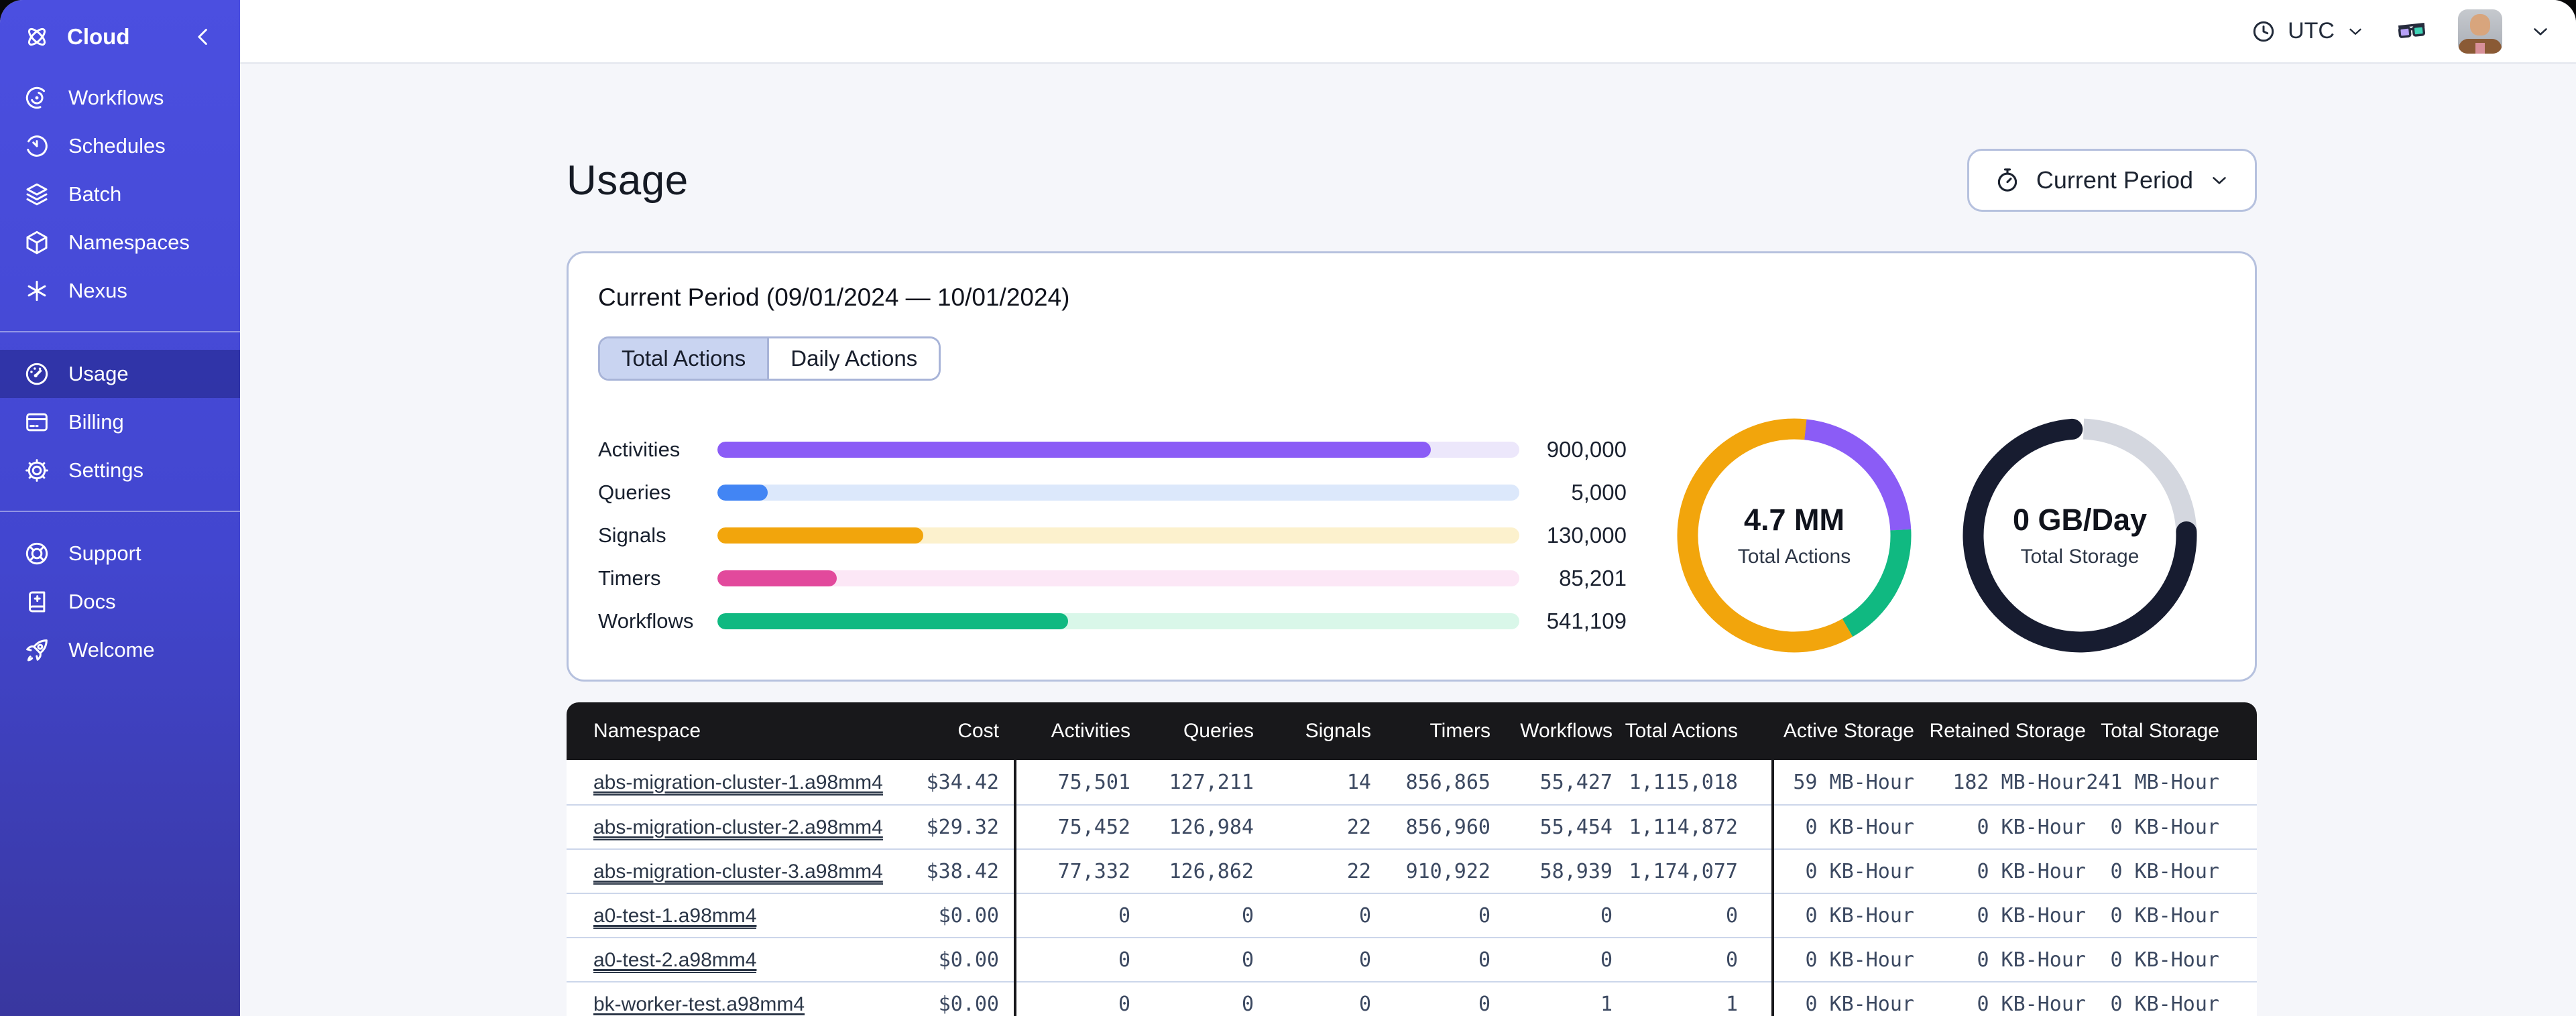 This screenshot has width=2576, height=1016. What do you see at coordinates (1731, 1004) in the screenshot?
I see `value-cell: 1` at bounding box center [1731, 1004].